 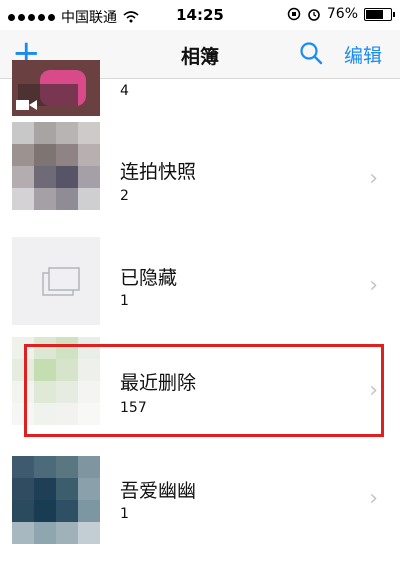 I want to click on video-icon, so click(x=26, y=105).